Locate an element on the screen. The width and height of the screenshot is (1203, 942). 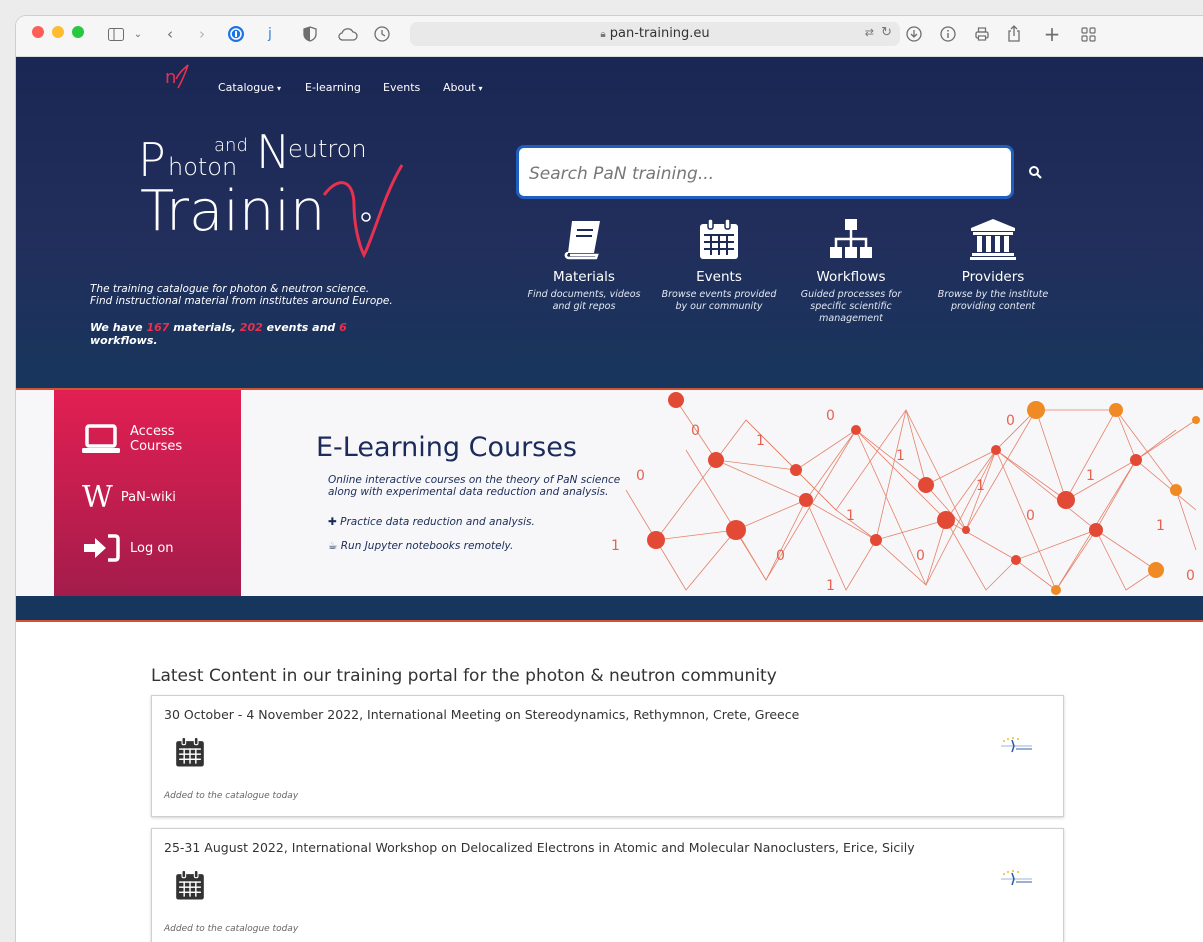
back-icon: ‹ is located at coordinates (170, 34).